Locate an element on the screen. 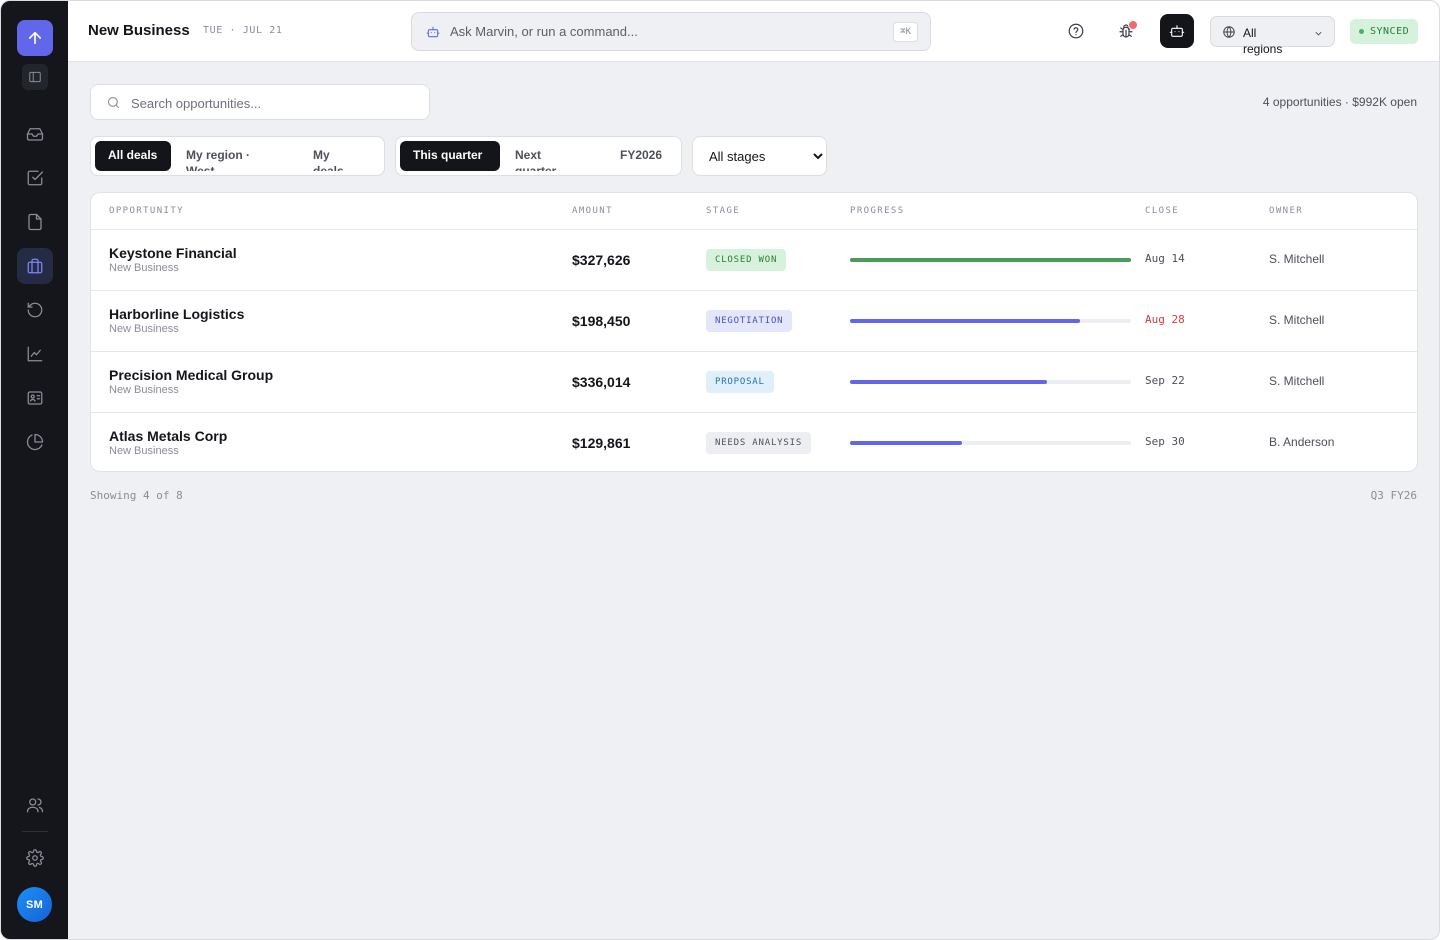 The height and width of the screenshot is (940, 1440). close-date: Sep 22 is located at coordinates (1165, 380).